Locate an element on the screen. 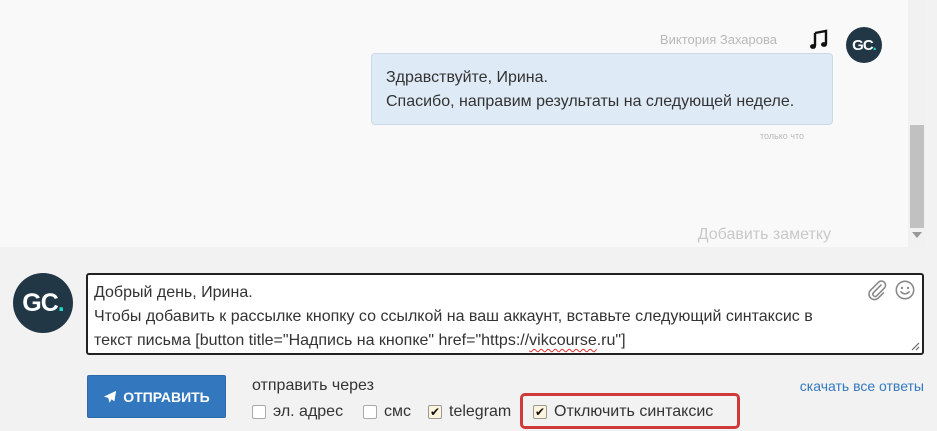 The width and height of the screenshot is (937, 431). option-email-label: эл. адрес is located at coordinates (308, 411).